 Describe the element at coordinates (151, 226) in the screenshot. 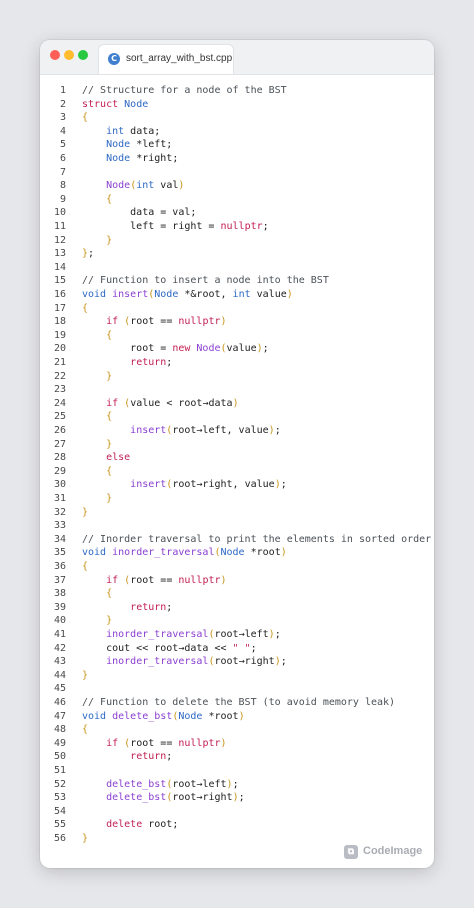

I see `code-token: left = right =` at that location.